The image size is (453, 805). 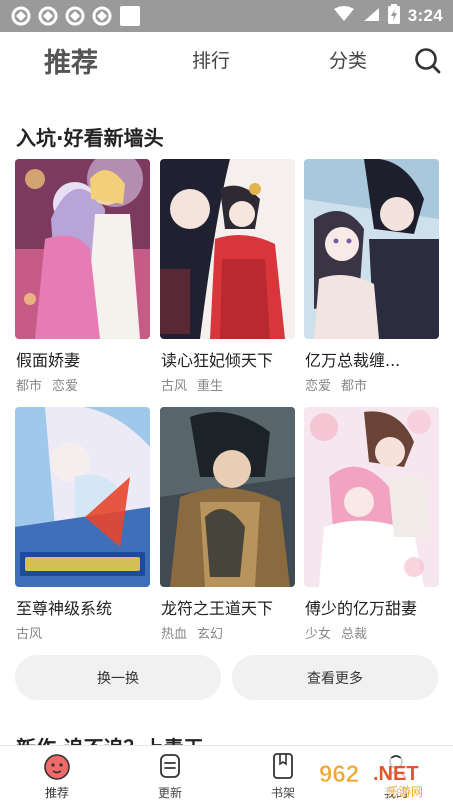 What do you see at coordinates (348, 59) in the screenshot?
I see `tab-category: 分类` at bounding box center [348, 59].